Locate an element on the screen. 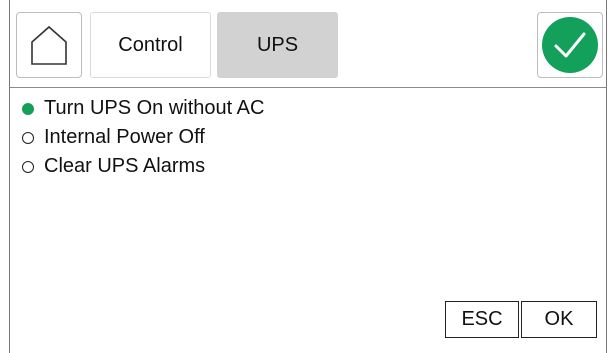  option-turn-ups-on-without-ac: Turn UPS On without AC is located at coordinates (143, 108).